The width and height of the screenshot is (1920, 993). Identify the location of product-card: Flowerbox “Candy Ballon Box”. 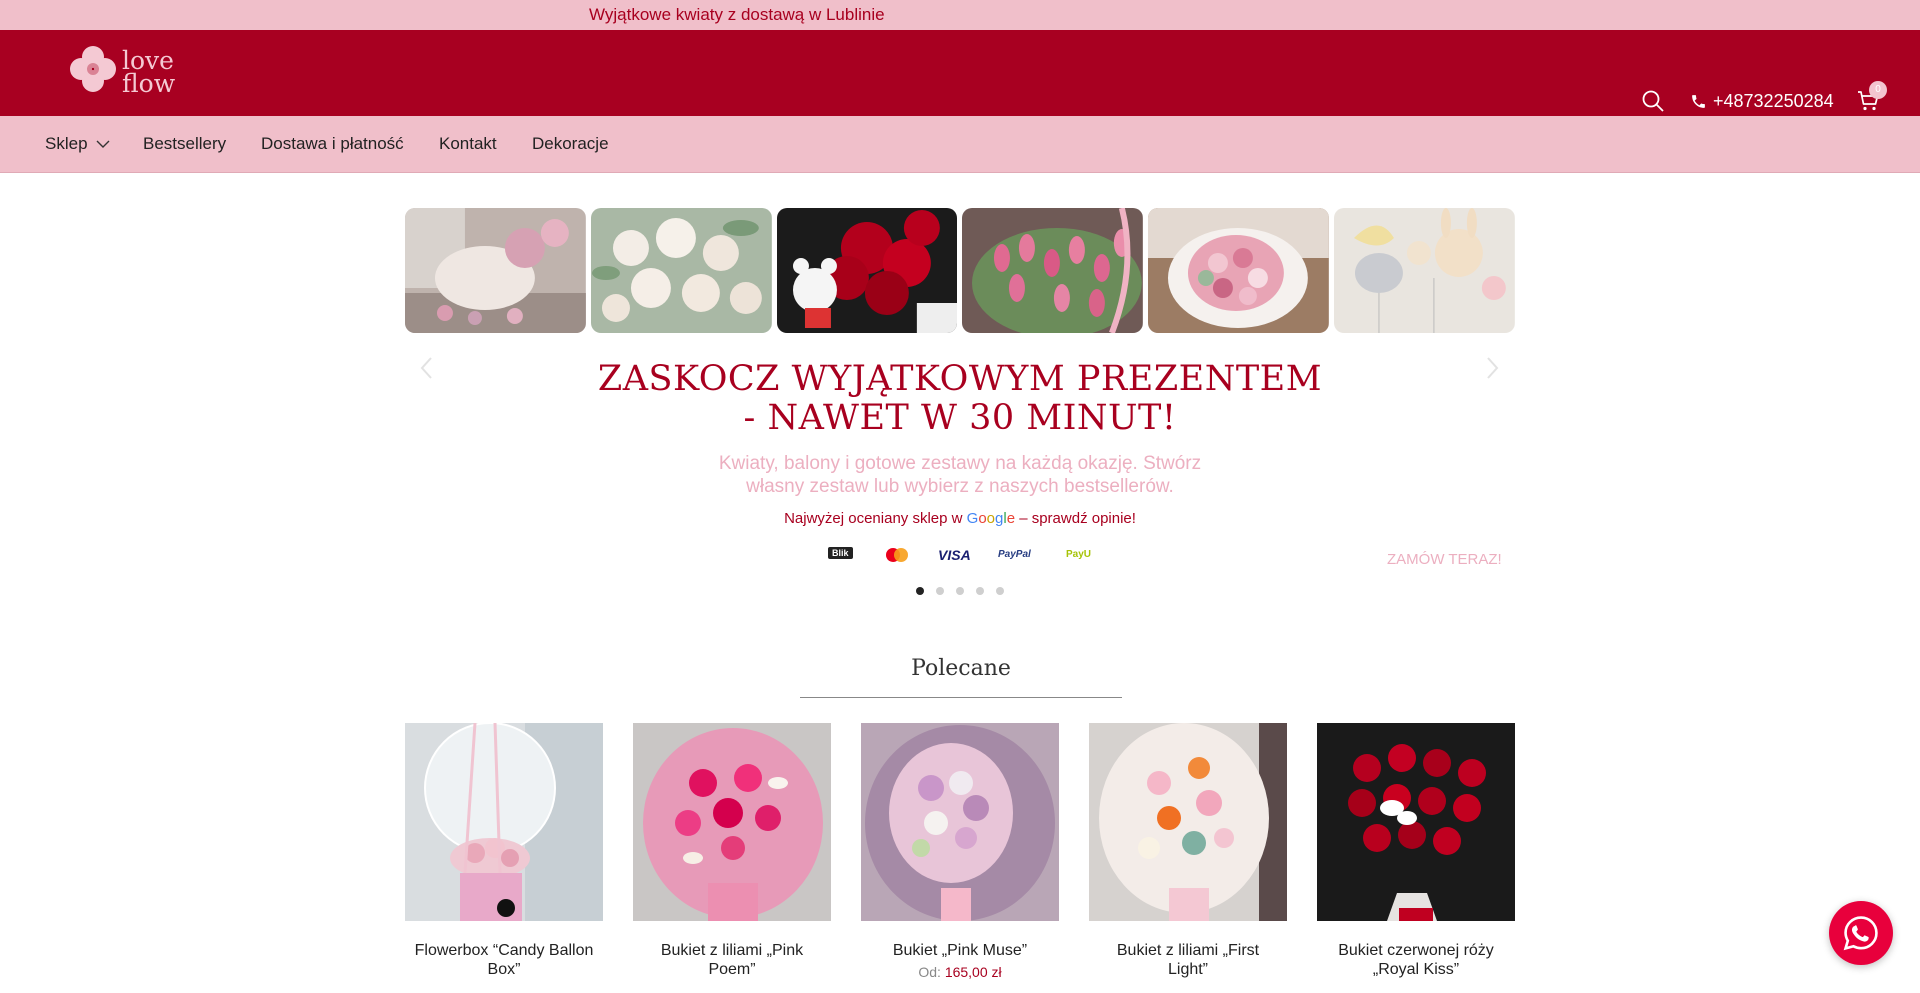
(504, 851).